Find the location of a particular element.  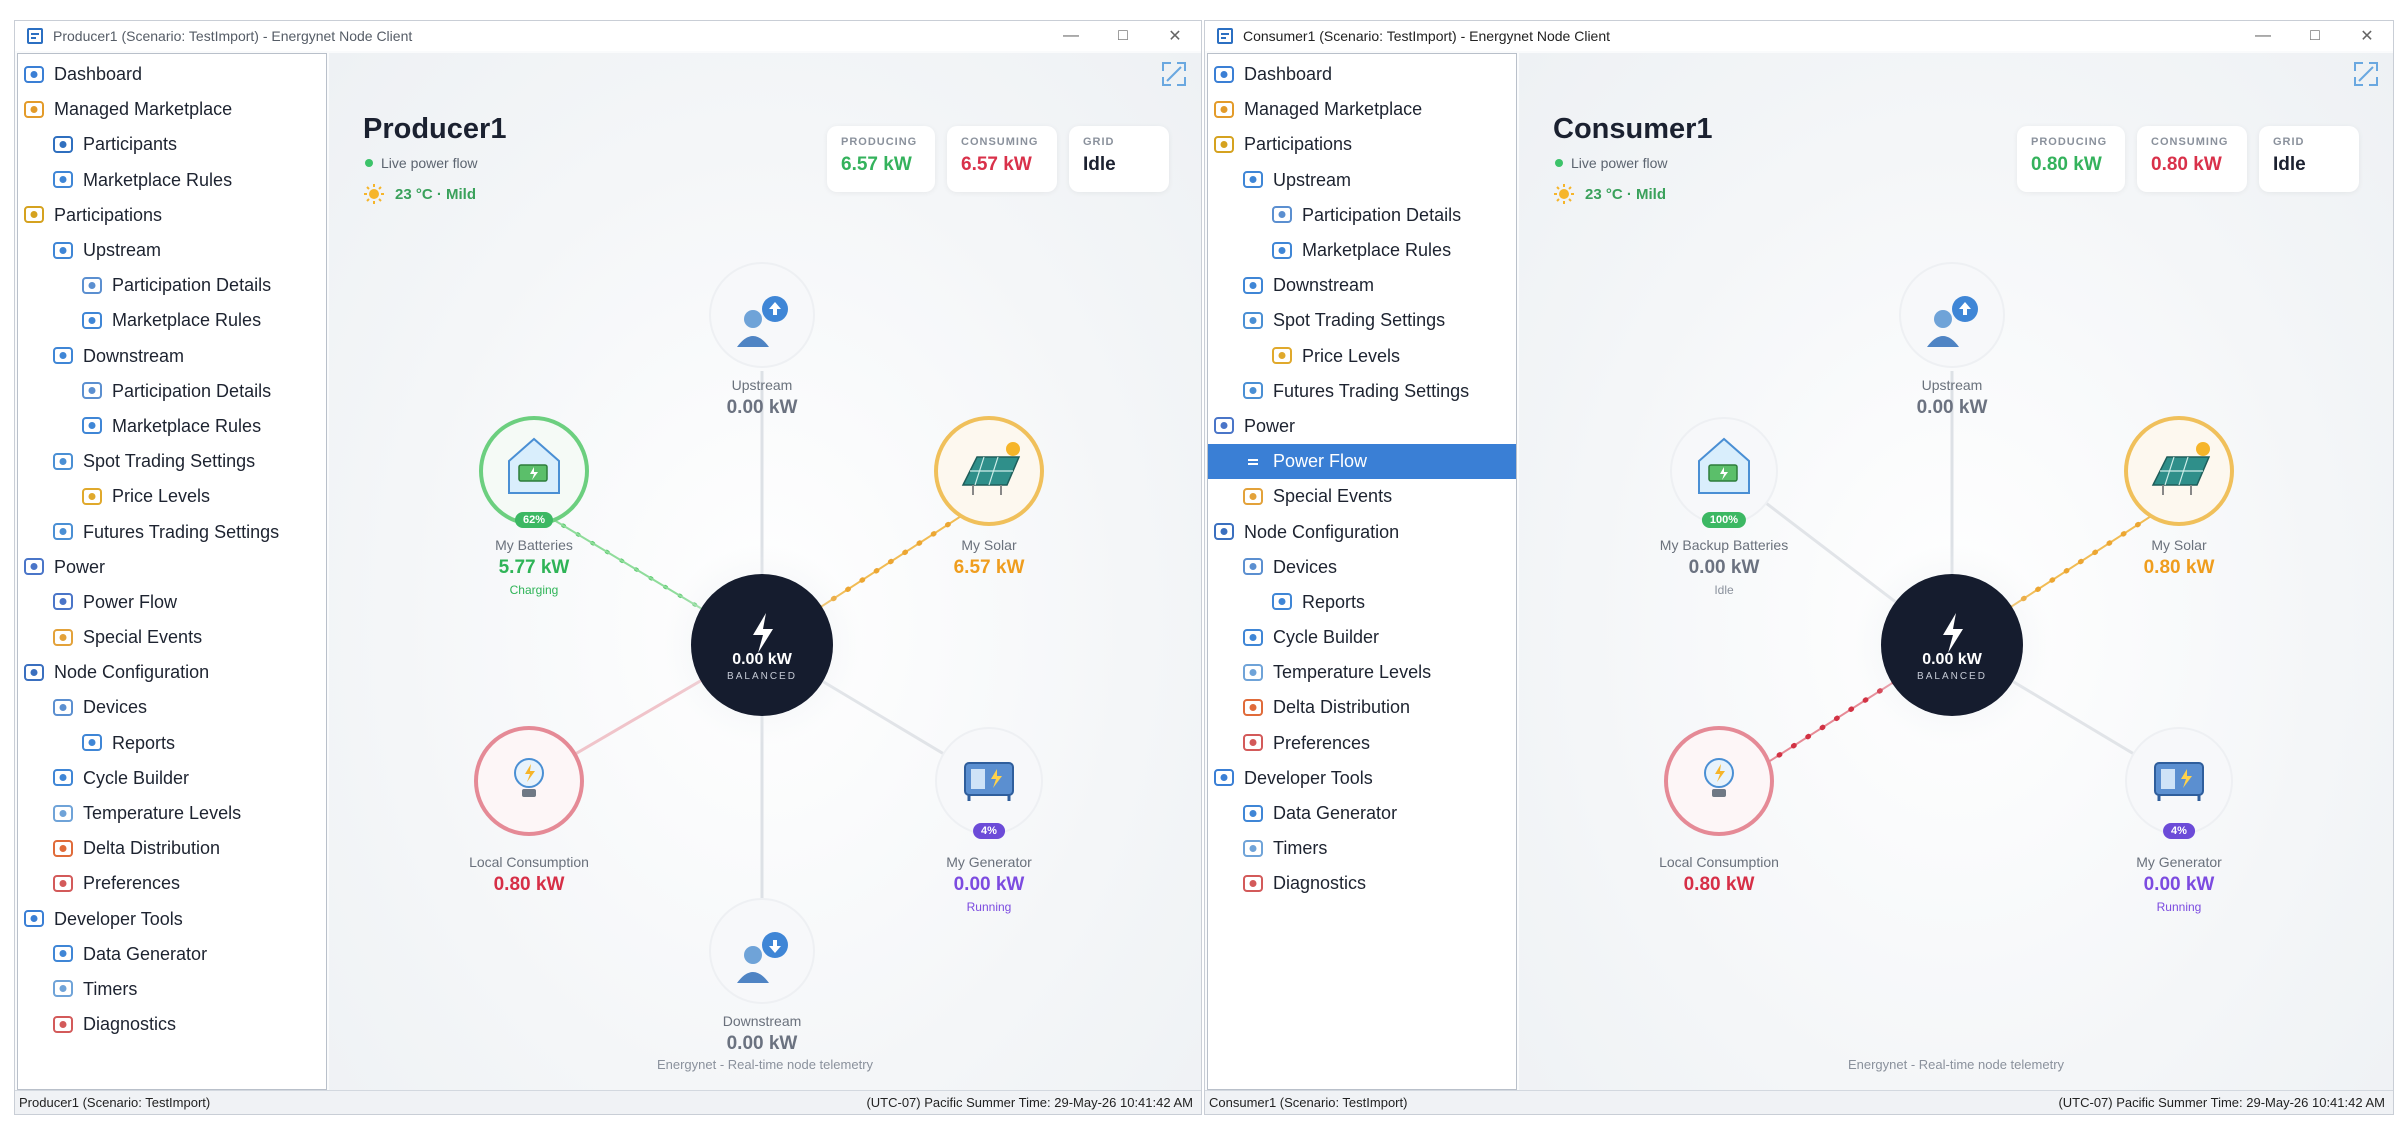

sidebar-item-participants: Participants is located at coordinates (172, 144).